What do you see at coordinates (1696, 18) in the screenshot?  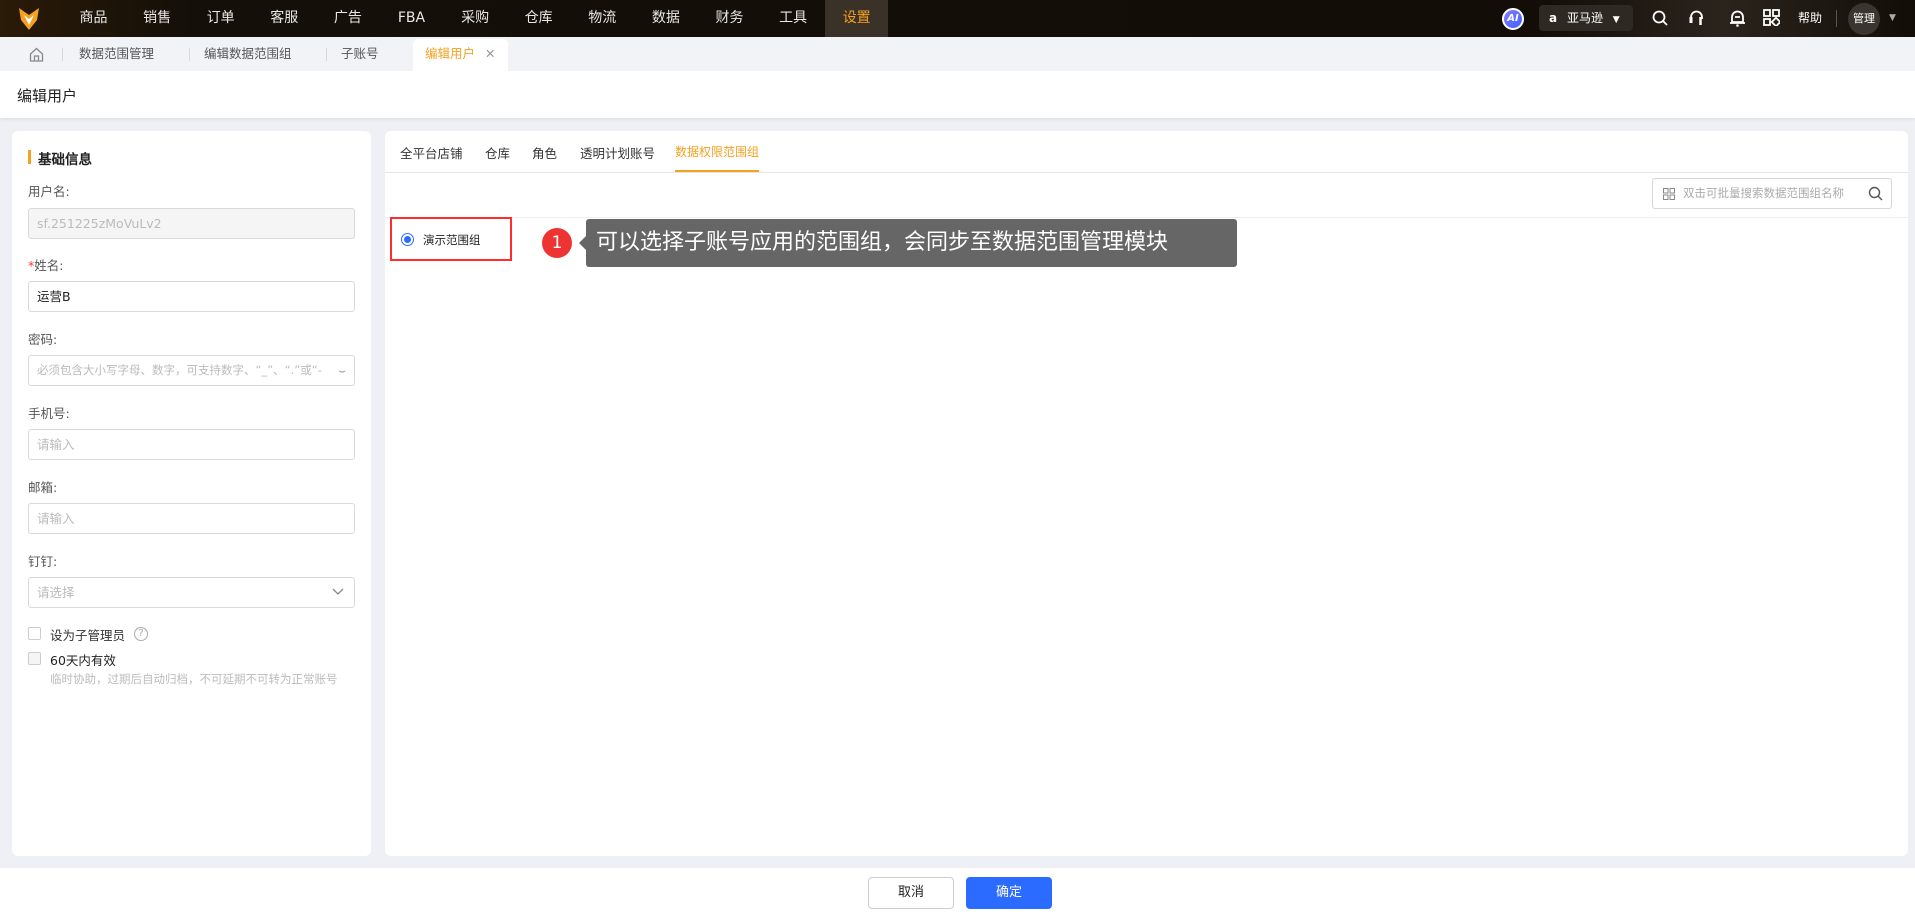 I see `headset-icon` at bounding box center [1696, 18].